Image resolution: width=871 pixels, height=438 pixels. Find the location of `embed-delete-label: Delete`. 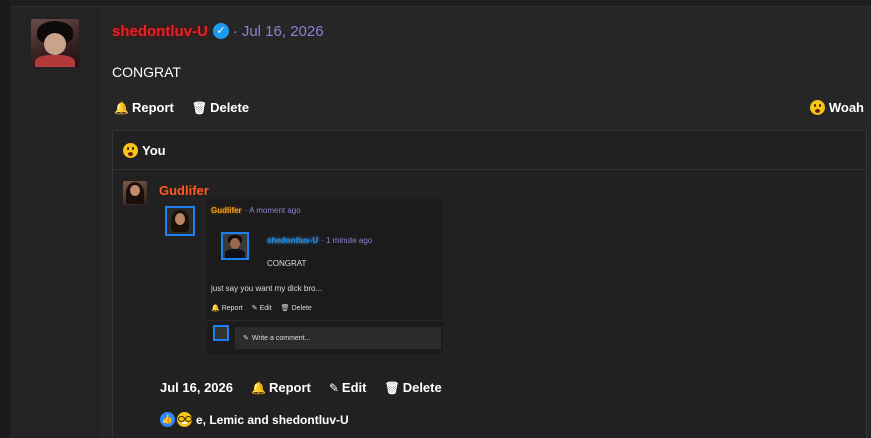

embed-delete-label: Delete is located at coordinates (301, 308).